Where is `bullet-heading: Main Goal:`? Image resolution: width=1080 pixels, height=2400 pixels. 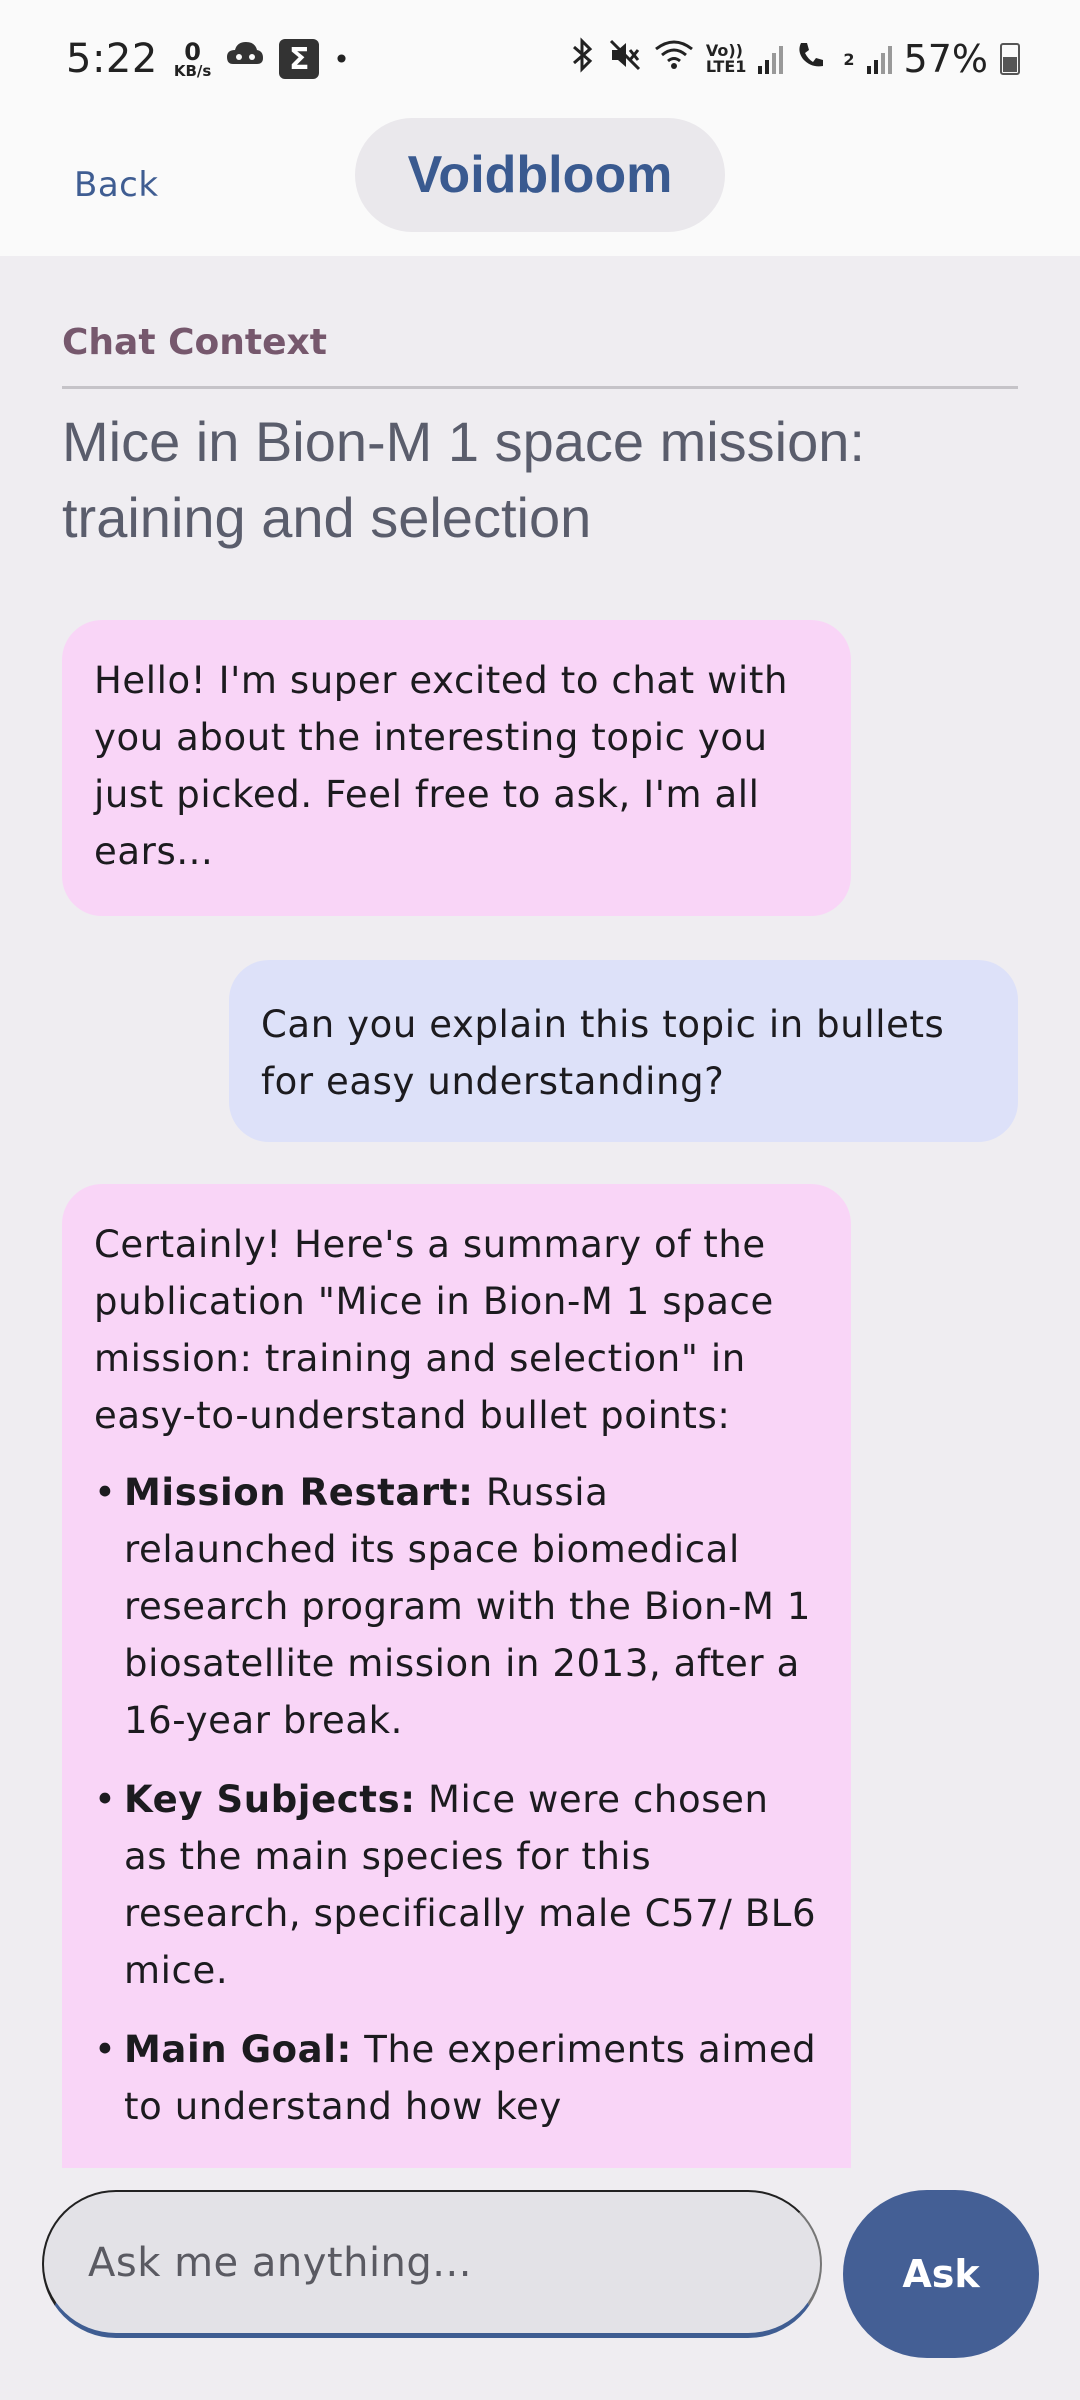
bullet-heading: Main Goal: is located at coordinates (238, 2049).